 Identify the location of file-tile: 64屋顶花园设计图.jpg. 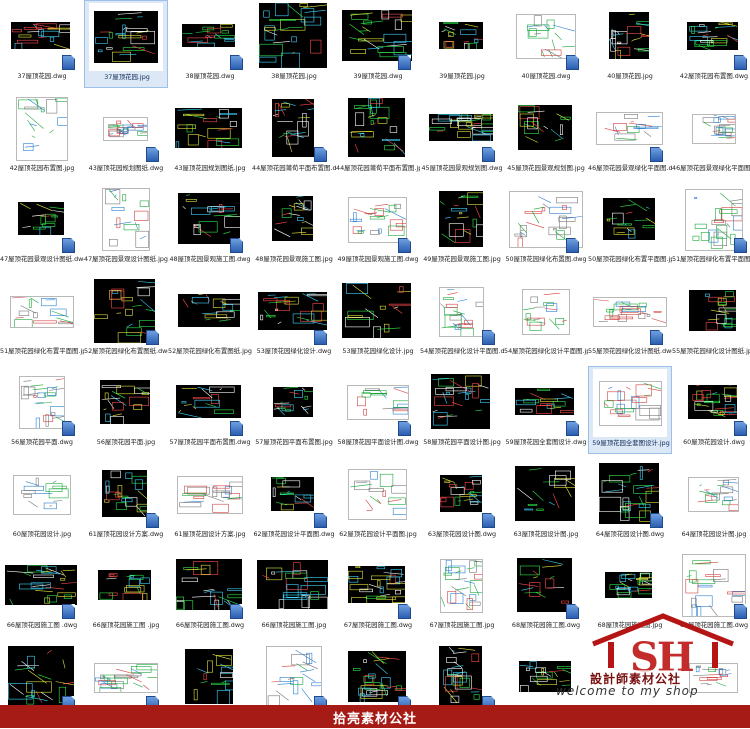
(711, 502).